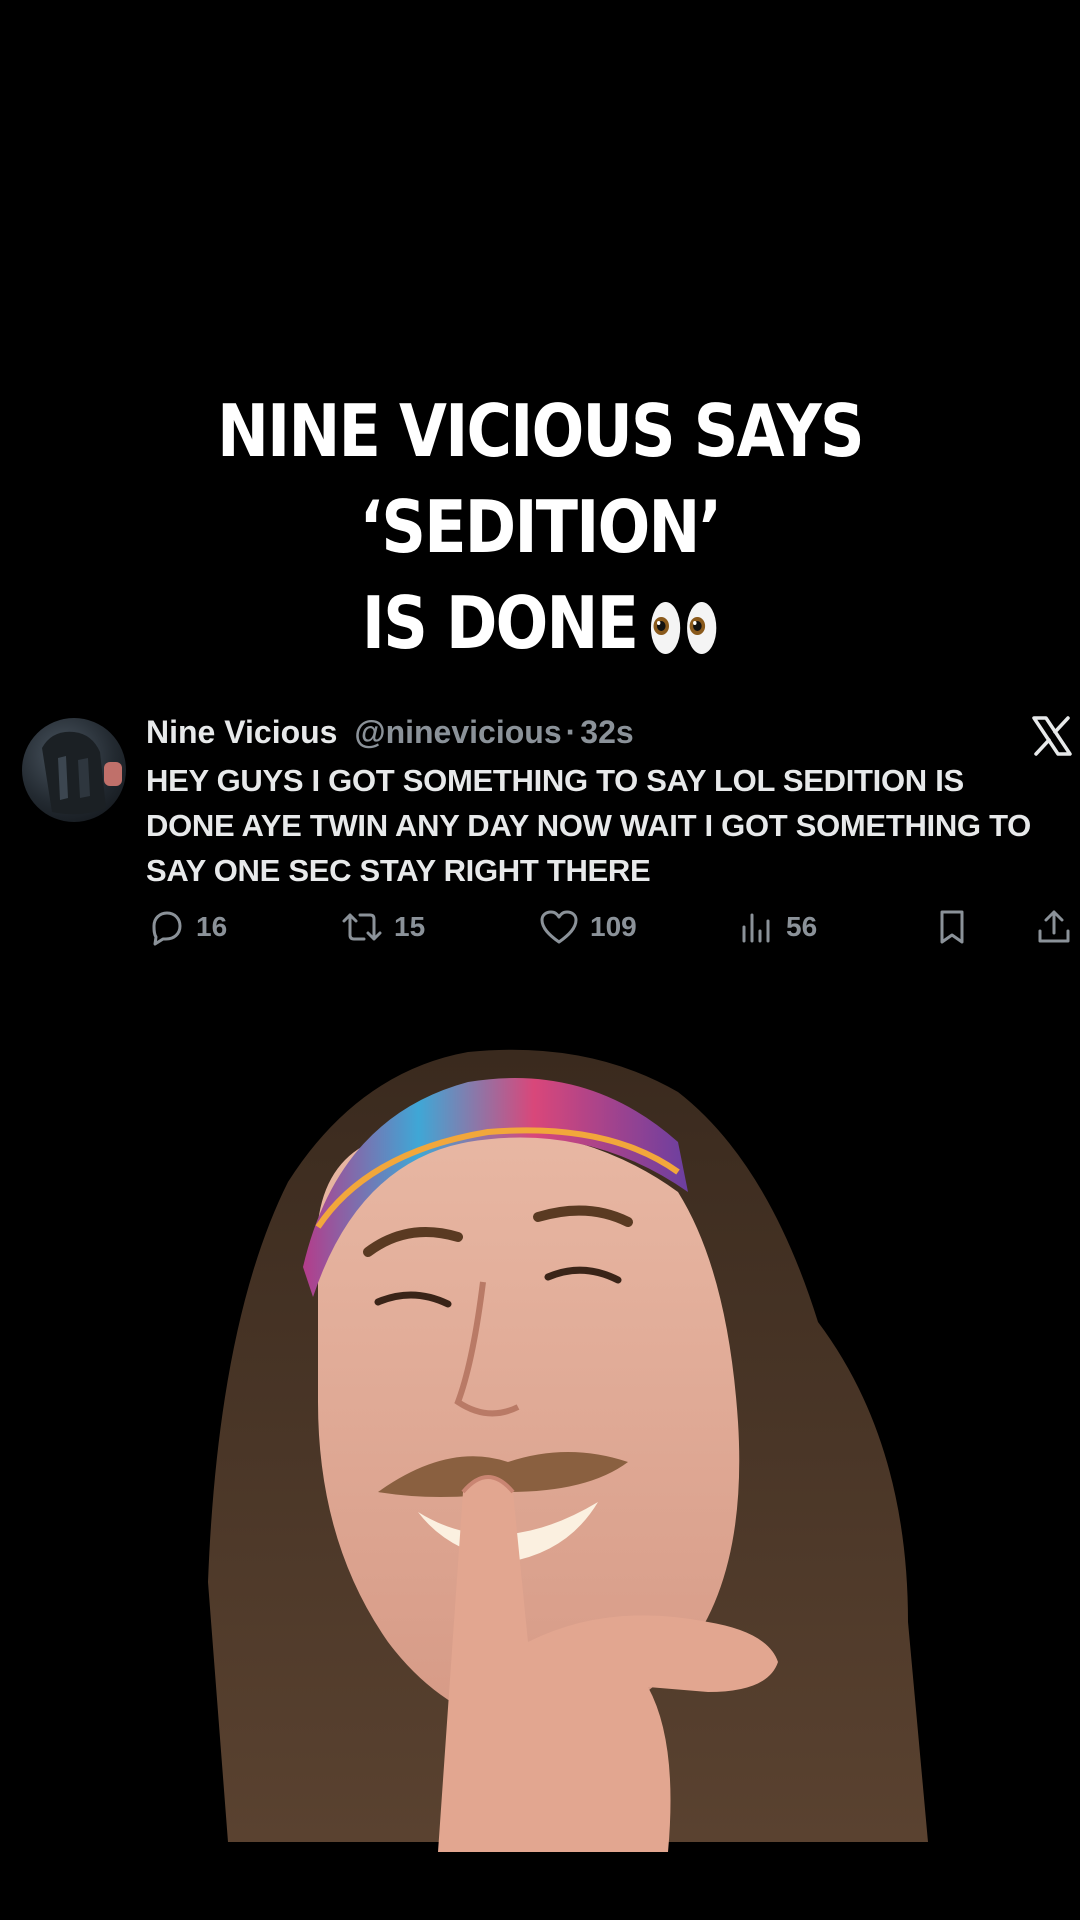 The height and width of the screenshot is (1920, 1080). I want to click on bookmark-button, so click(957, 927).